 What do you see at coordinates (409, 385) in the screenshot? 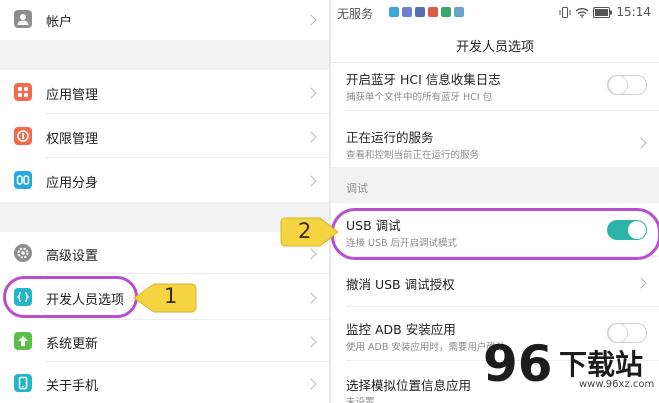
I see `setting-title: 选择模拟位置信息应用` at bounding box center [409, 385].